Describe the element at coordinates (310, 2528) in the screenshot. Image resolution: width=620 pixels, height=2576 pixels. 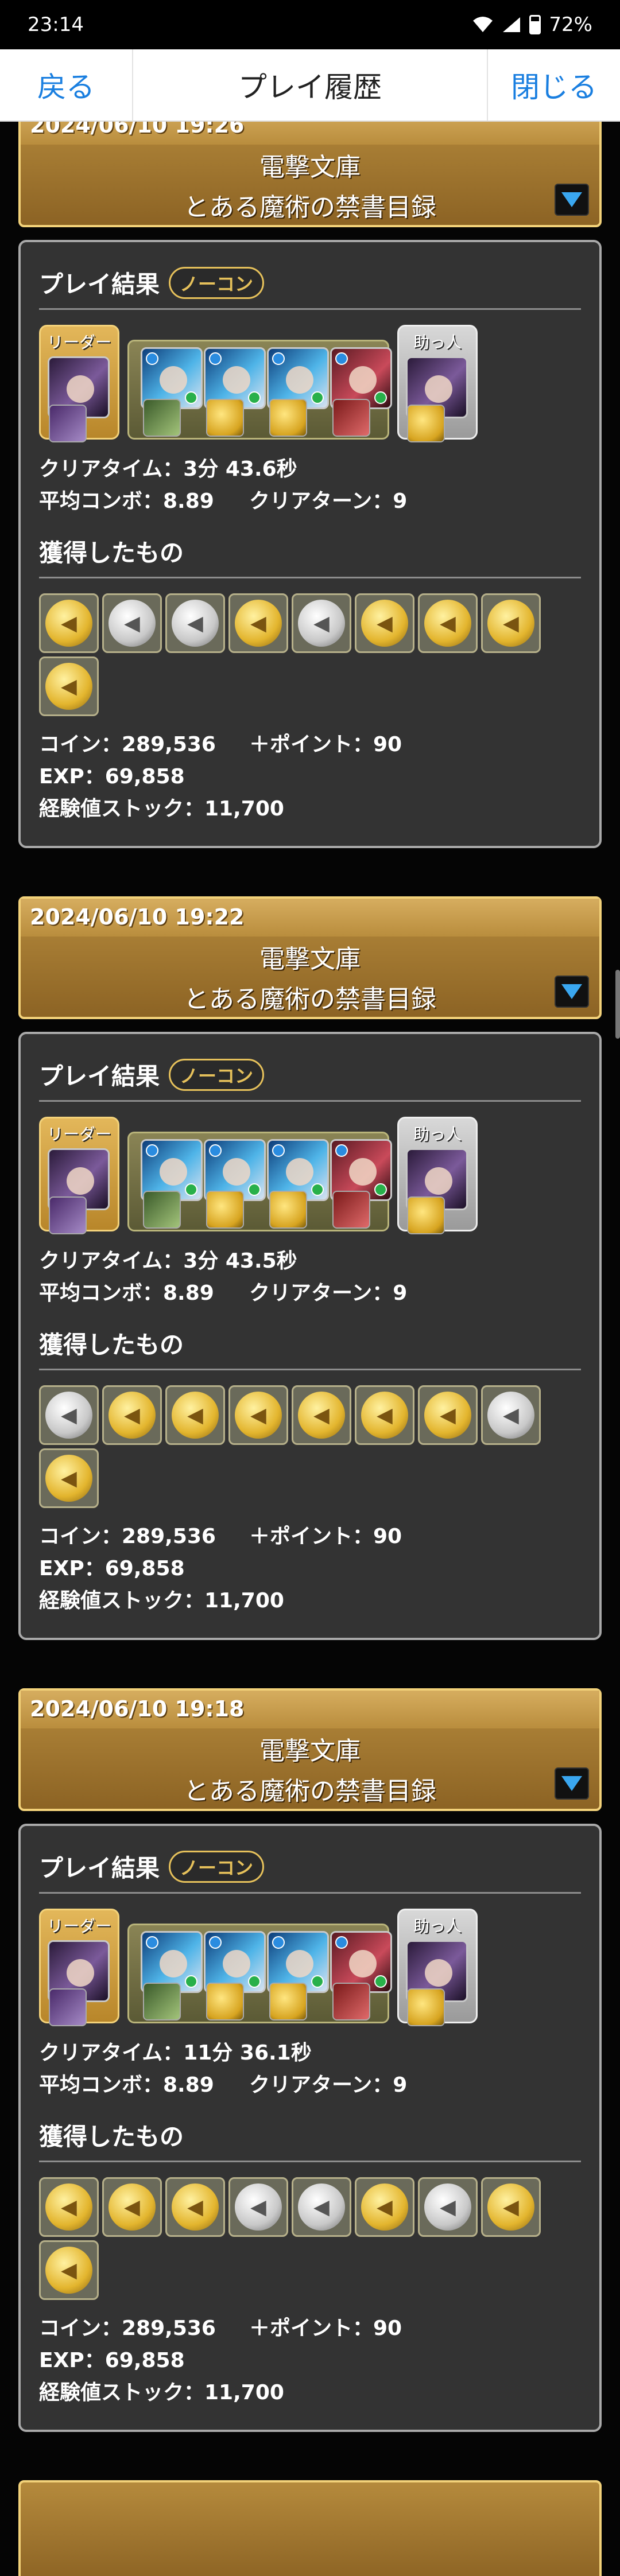
I see `history-entry-header` at that location.